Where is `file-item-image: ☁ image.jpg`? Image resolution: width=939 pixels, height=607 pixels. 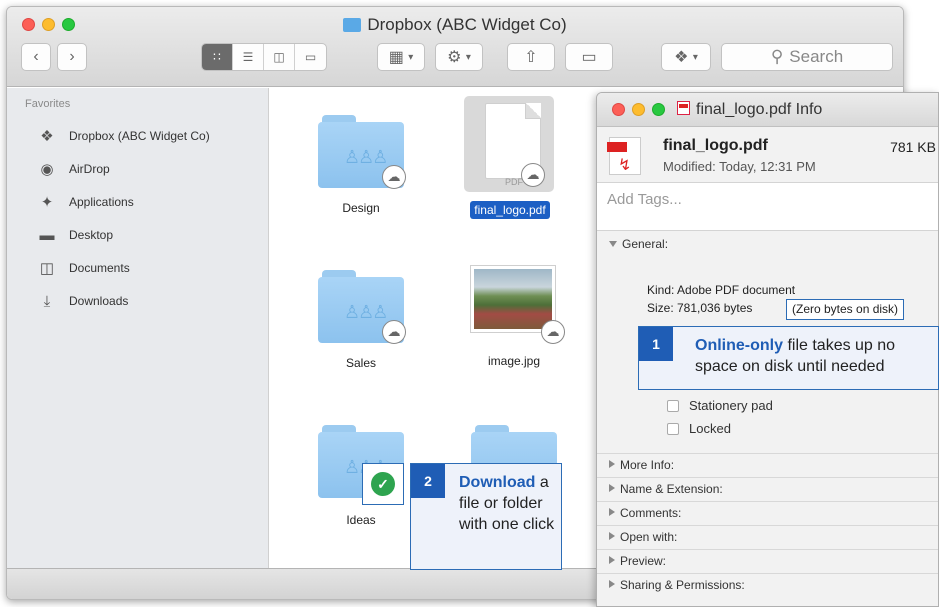 file-item-image: ☁ image.jpg is located at coordinates (514, 318).